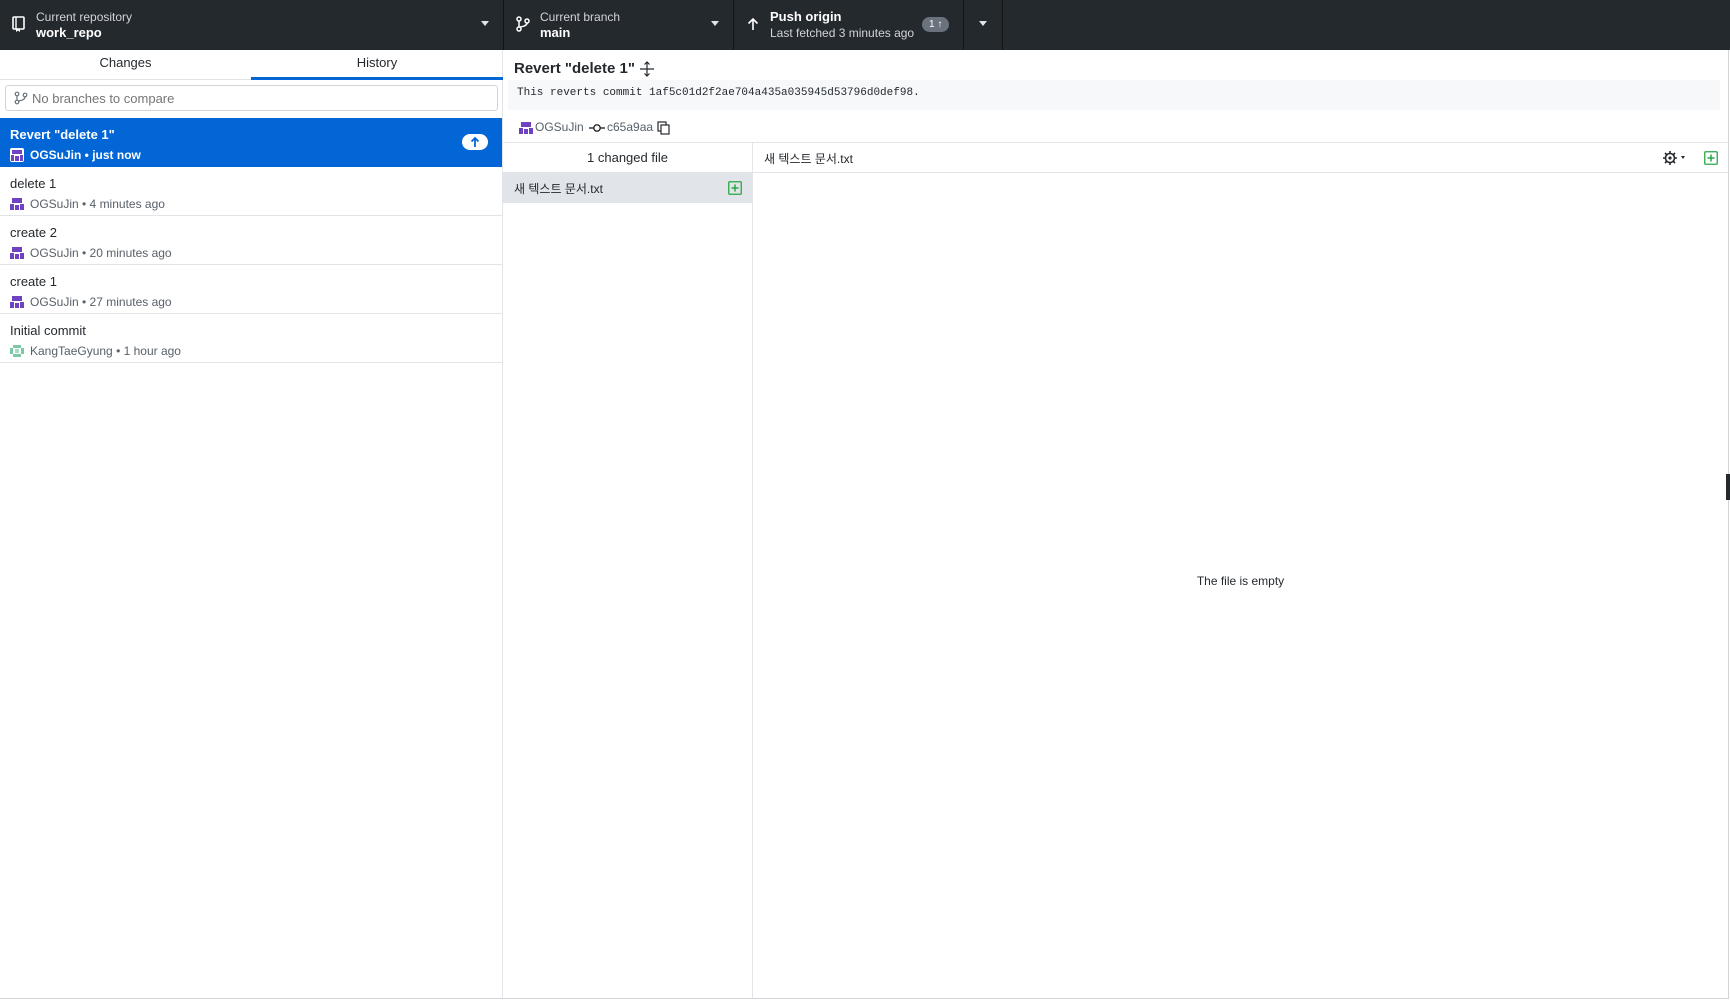 The width and height of the screenshot is (1730, 1002). Describe the element at coordinates (251, 142) in the screenshot. I see `commit-list-item: Revert "delete 1" OGSuJin • just now` at that location.